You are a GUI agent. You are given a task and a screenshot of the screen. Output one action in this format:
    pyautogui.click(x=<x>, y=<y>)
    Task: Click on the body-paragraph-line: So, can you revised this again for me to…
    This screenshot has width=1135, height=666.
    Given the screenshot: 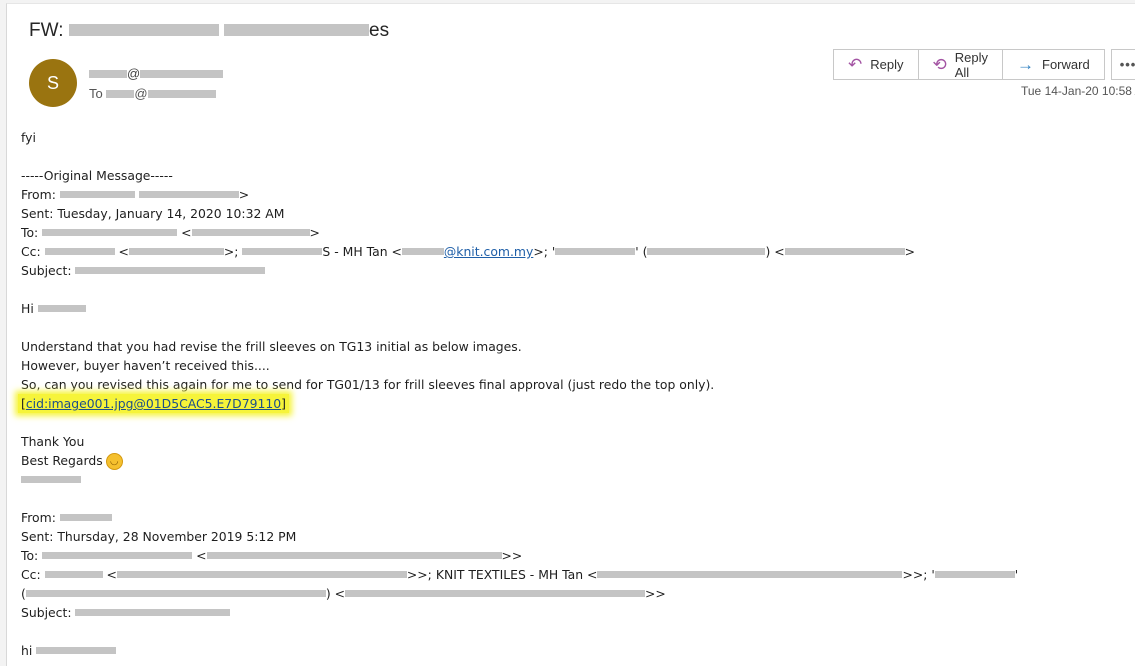 What is the action you would take?
    pyautogui.click(x=368, y=384)
    